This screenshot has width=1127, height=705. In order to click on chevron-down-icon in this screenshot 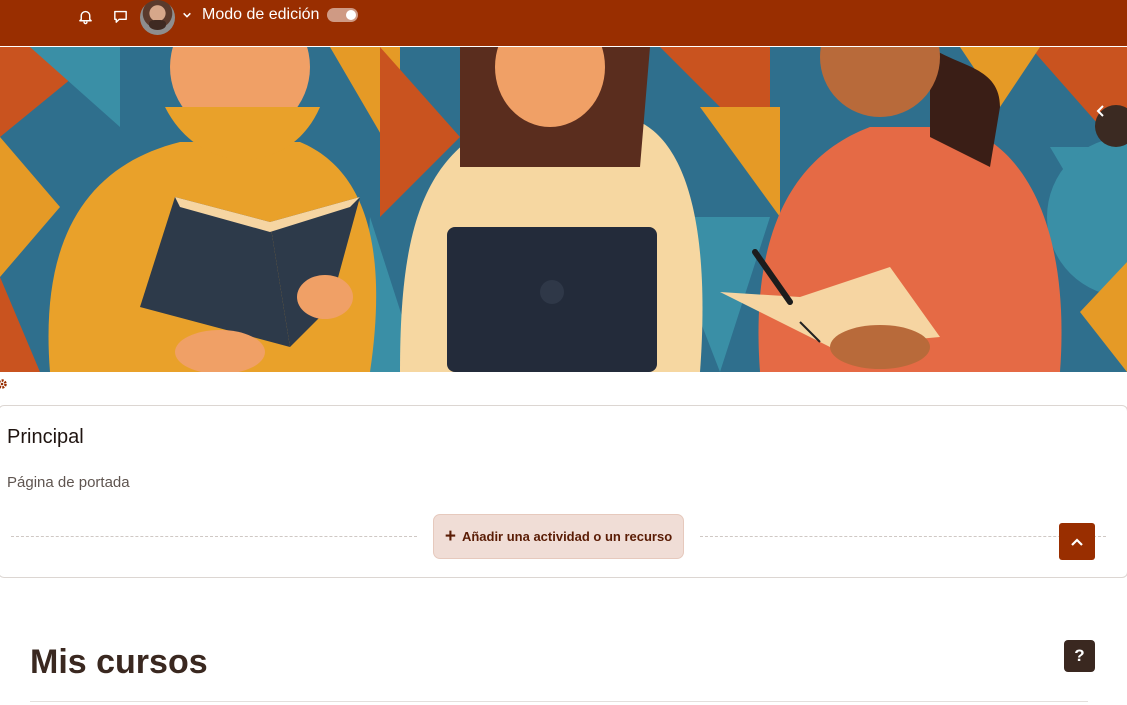, I will do `click(187, 15)`.